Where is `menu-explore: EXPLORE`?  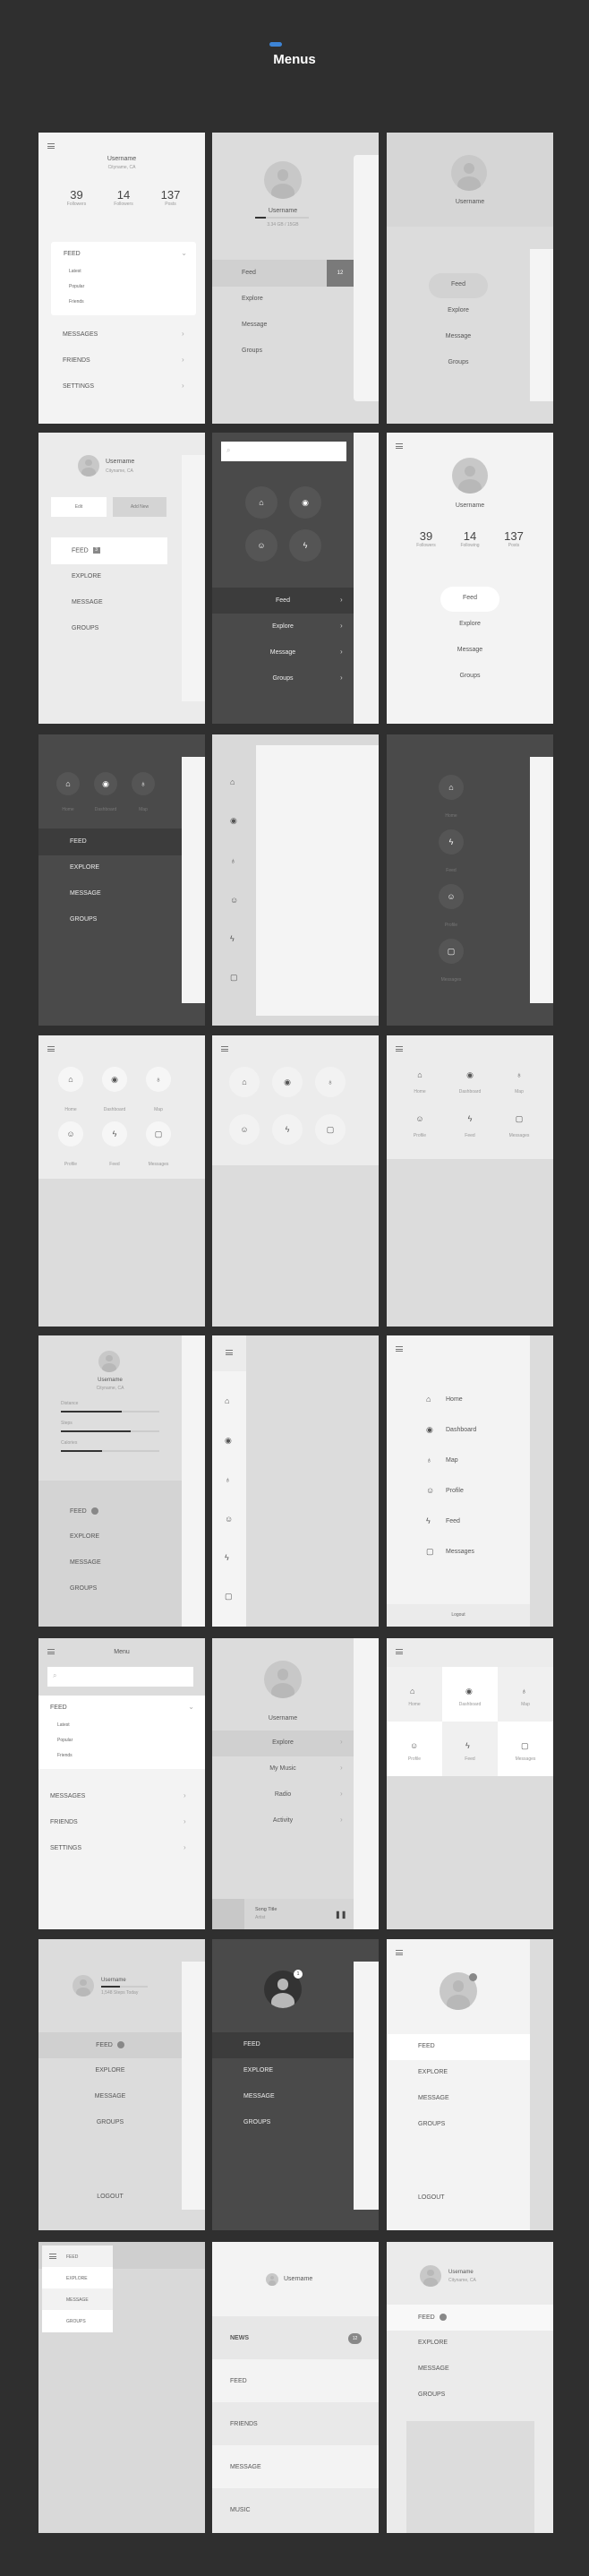 menu-explore: EXPLORE is located at coordinates (87, 576).